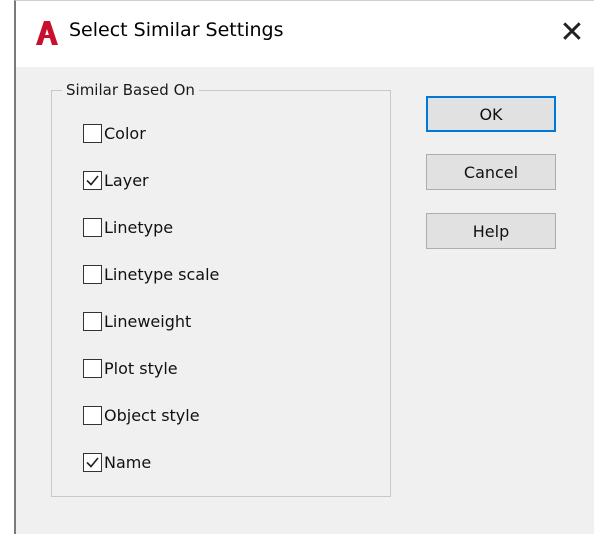 The height and width of the screenshot is (534, 594). Describe the element at coordinates (162, 274) in the screenshot. I see `option-label: Linetype scale` at that location.